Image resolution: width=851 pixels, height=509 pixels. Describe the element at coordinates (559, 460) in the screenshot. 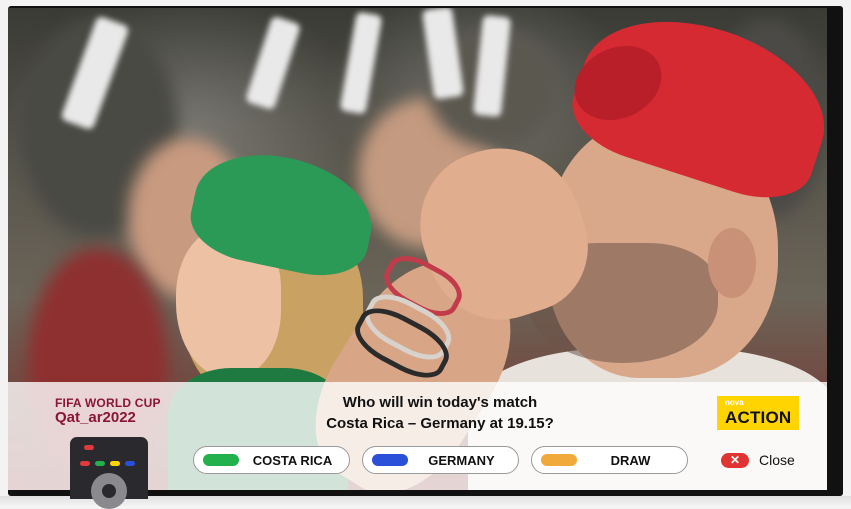

I see `yellow-key-icon` at that location.